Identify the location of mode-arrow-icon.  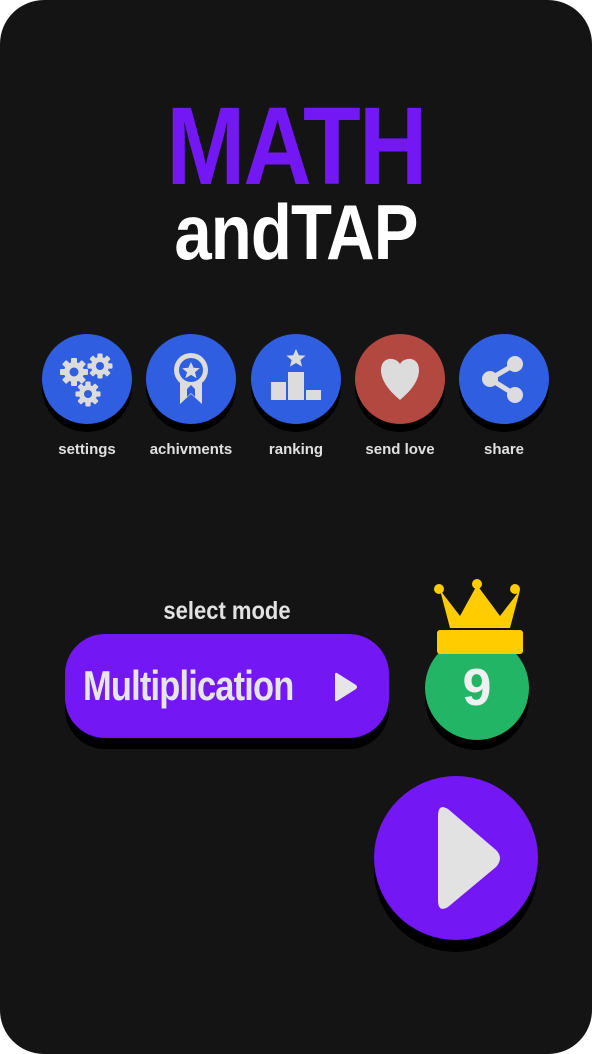
(346, 687).